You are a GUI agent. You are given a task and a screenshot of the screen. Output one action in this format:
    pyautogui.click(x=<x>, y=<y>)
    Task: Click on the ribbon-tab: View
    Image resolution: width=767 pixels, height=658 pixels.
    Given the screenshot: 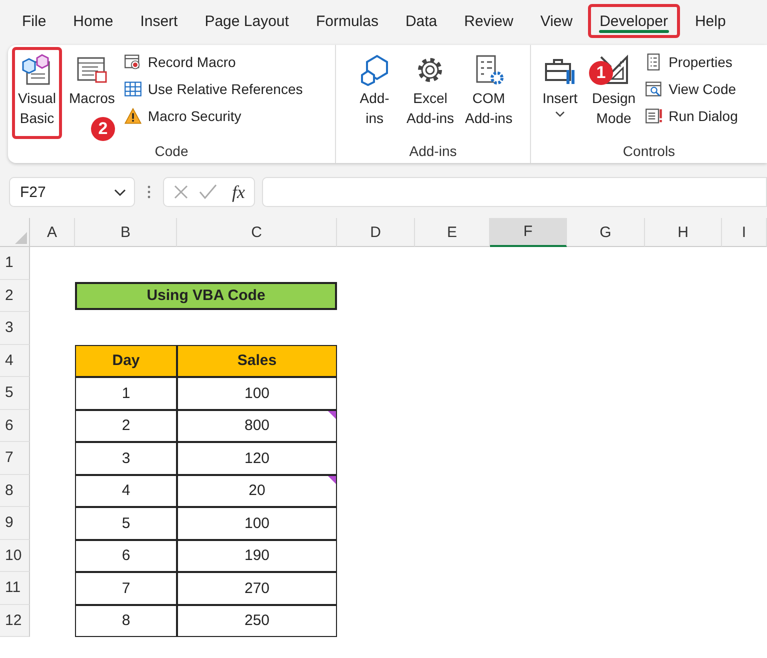 What is the action you would take?
    pyautogui.click(x=556, y=21)
    